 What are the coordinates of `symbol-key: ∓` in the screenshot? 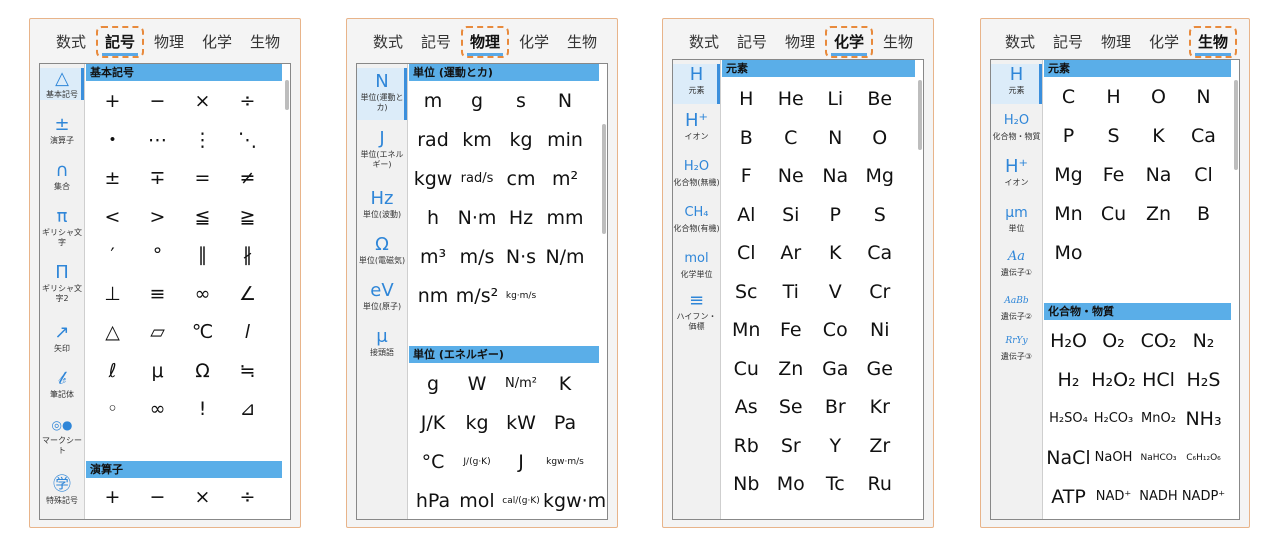 It's located at (157, 178).